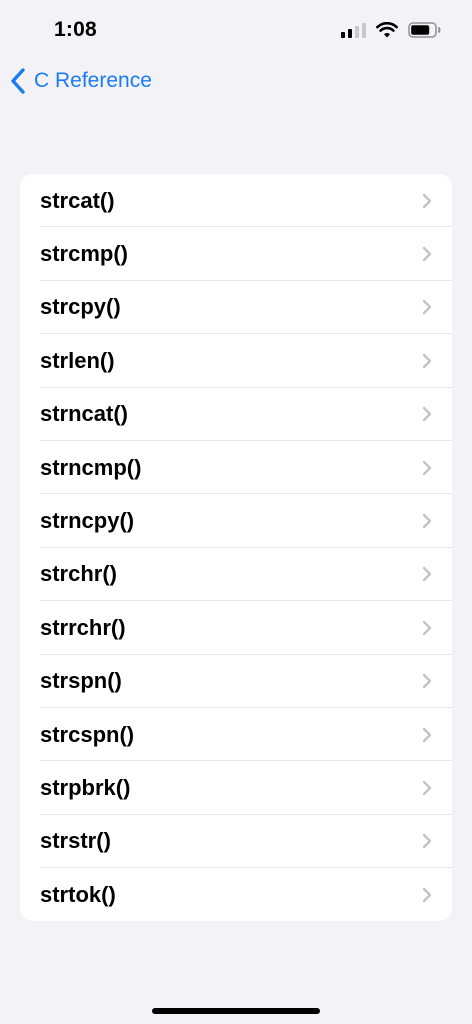  I want to click on list-item-label: strncmp(), so click(91, 467).